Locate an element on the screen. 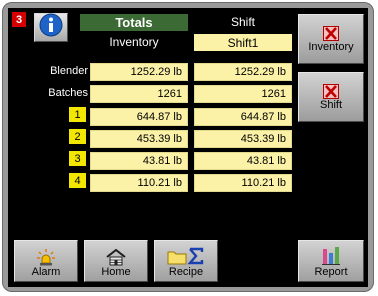 The width and height of the screenshot is (378, 296). shift-reset-label: Shift is located at coordinates (330, 104).